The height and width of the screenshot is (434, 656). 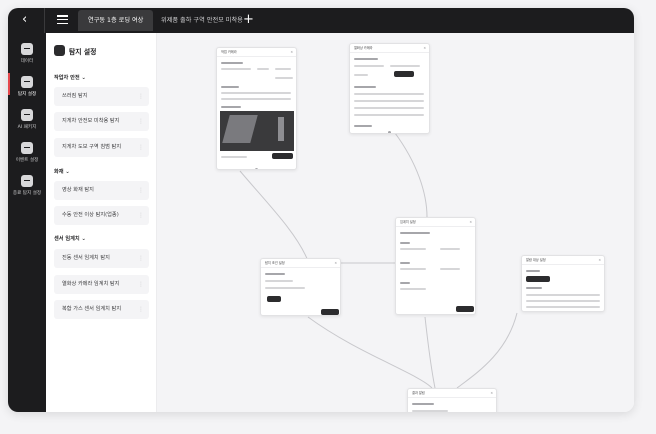 I want to click on top-bar: ‹ 연구동 1층 로딩 여상 위제품 출하 구역 안전모 미착용 +, so click(x=321, y=20).